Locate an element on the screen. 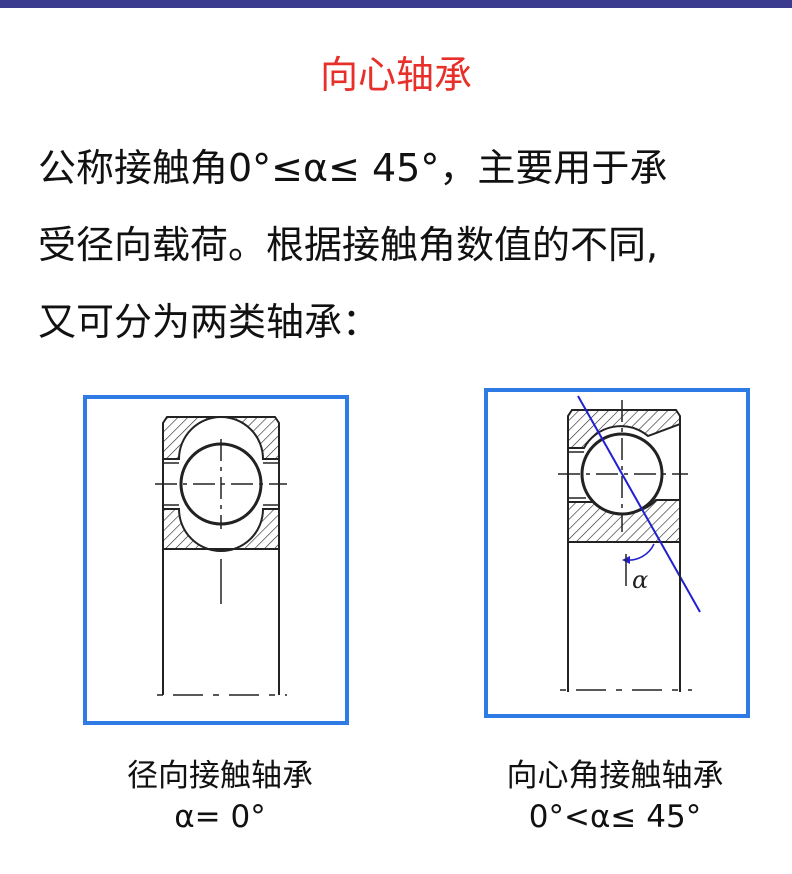 This screenshot has width=792, height=874. slide-title: 向心轴承 is located at coordinates (395, 75).